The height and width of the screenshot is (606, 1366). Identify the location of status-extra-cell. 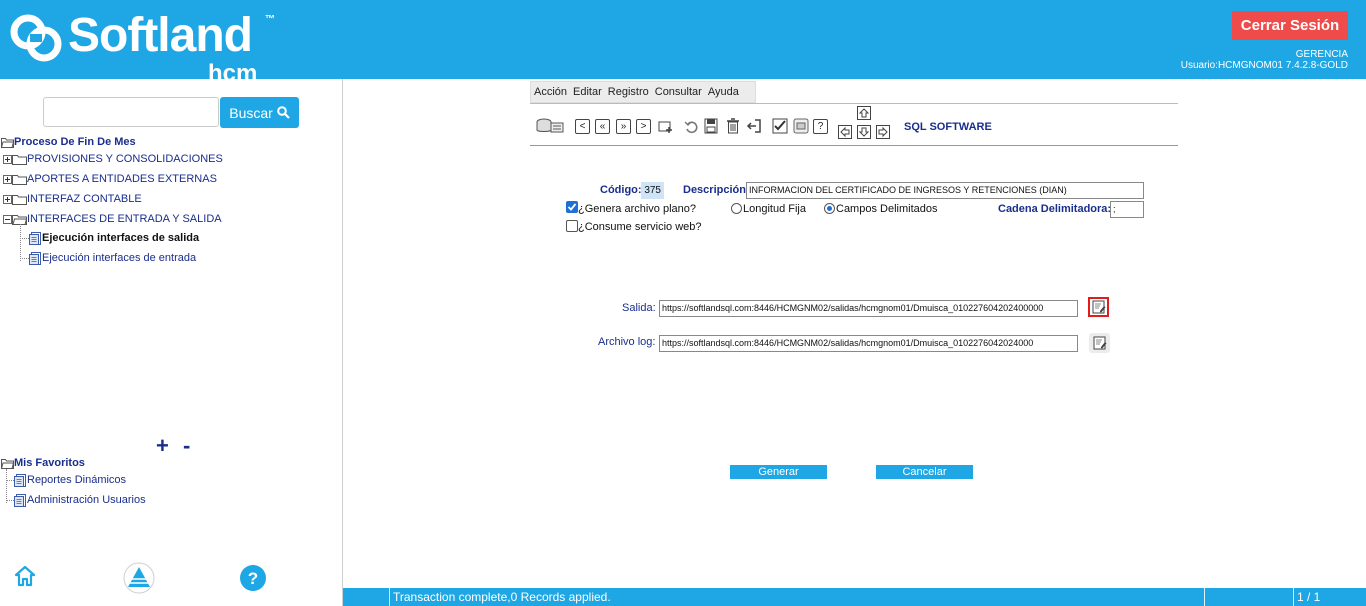
(1248, 597).